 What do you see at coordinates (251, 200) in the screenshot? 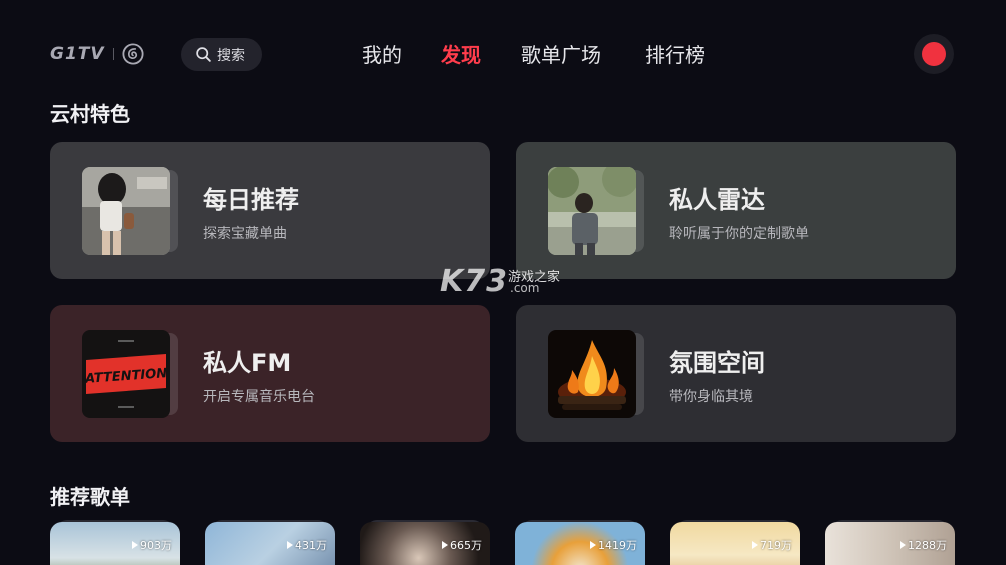
I see `daily-recommend-title: 每日推荐` at bounding box center [251, 200].